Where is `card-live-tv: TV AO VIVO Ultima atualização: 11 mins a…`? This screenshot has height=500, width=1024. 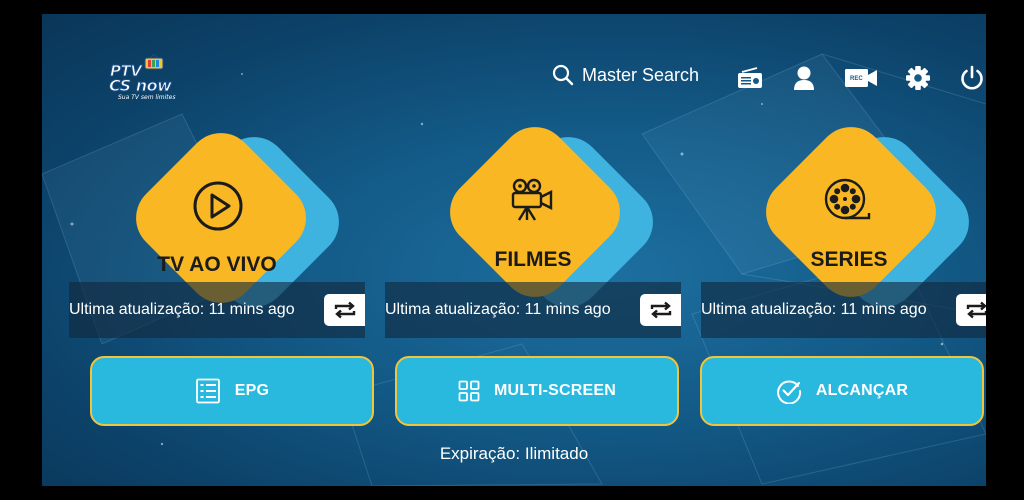 card-live-tv: TV AO VIVO Ultima atualização: 11 mins a… is located at coordinates (217, 230).